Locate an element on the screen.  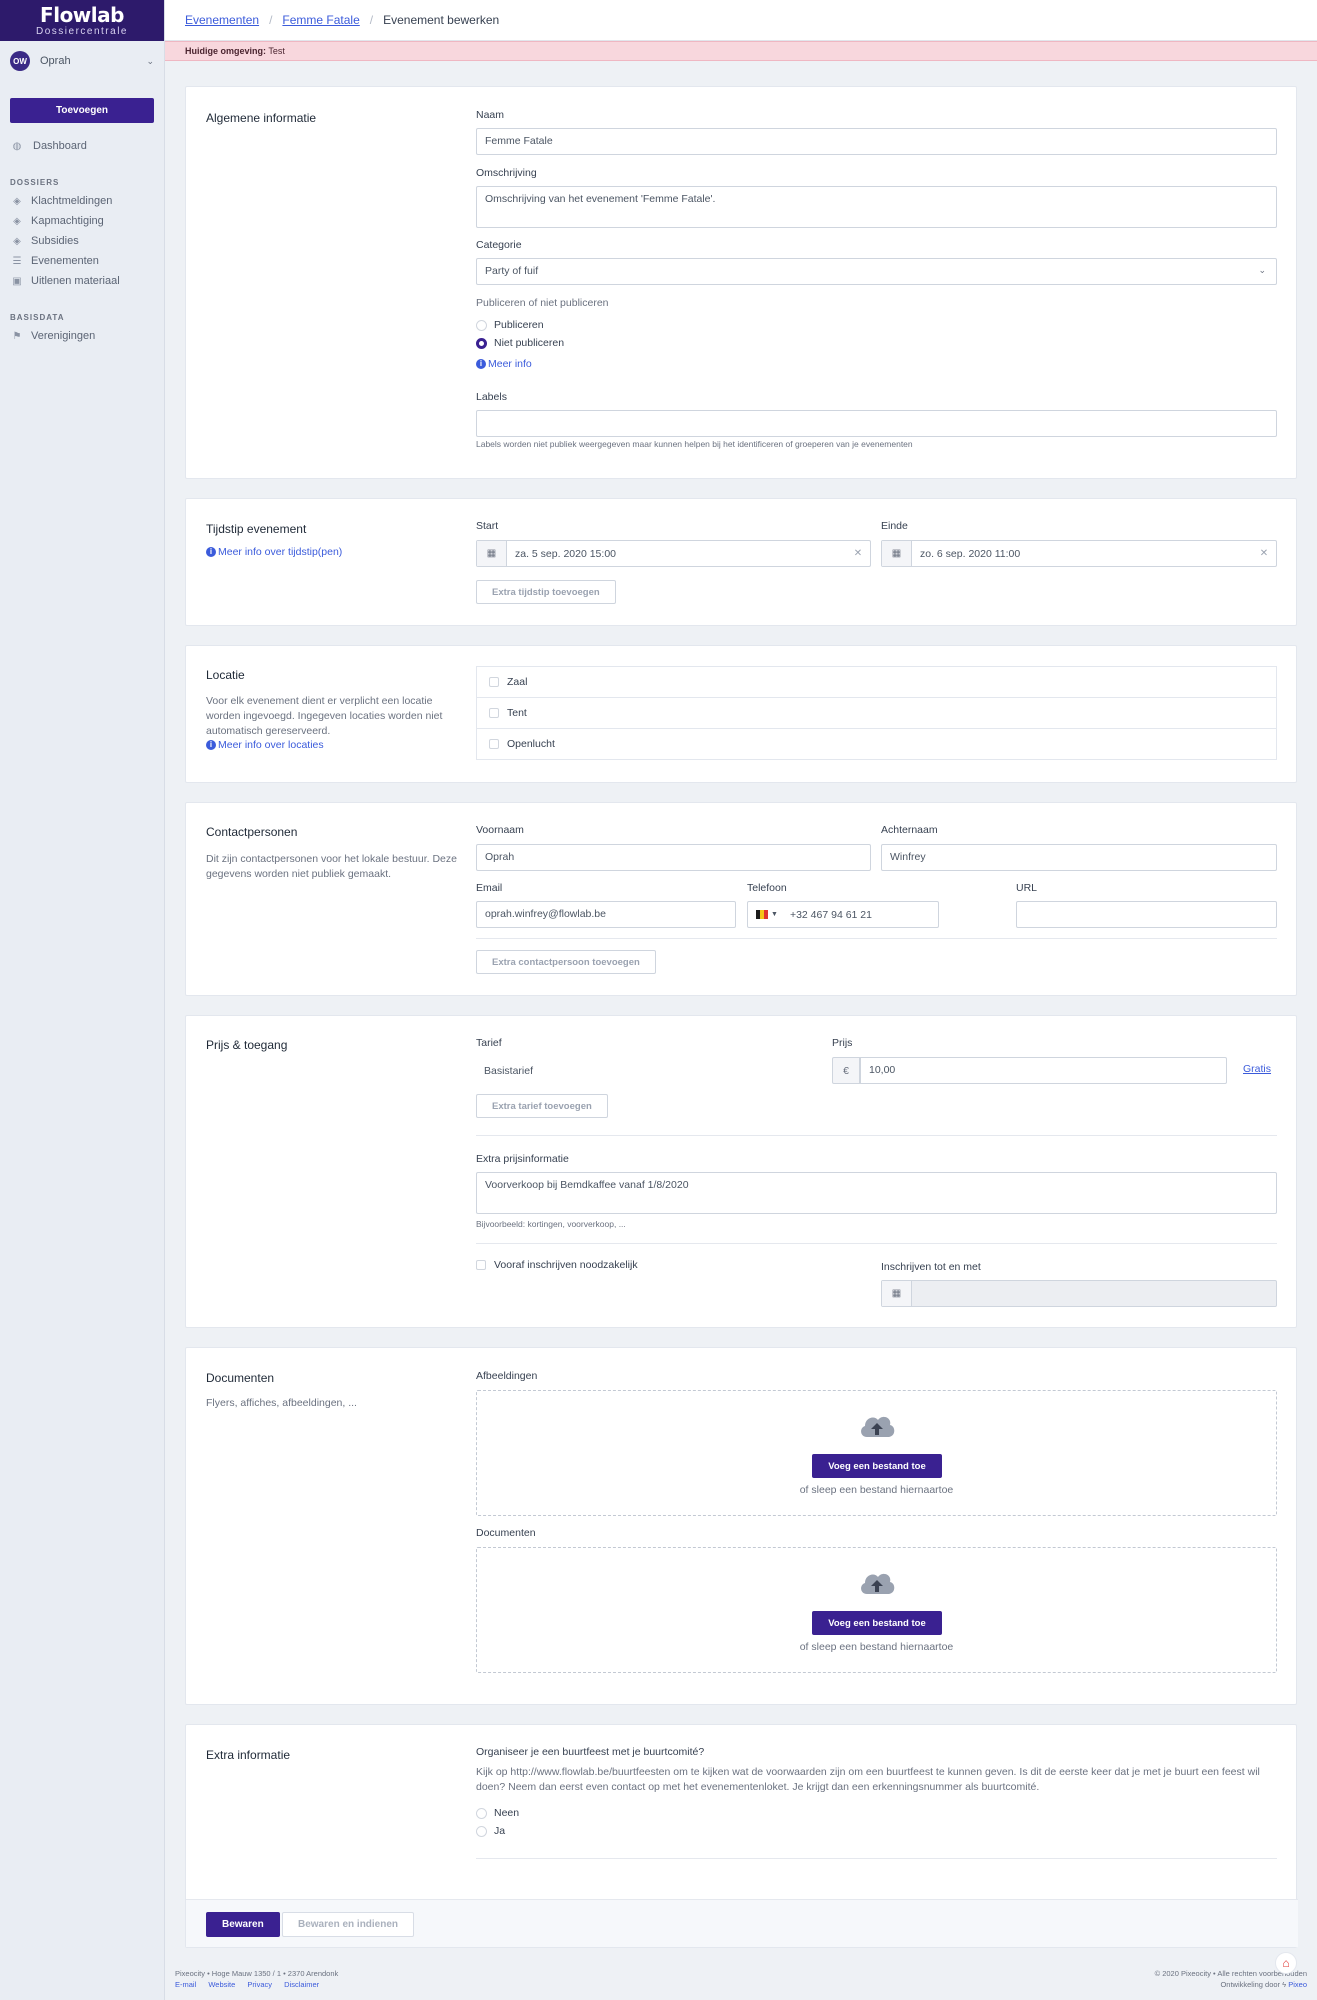
section-title: Algemene informatie is located at coordinates (261, 118).